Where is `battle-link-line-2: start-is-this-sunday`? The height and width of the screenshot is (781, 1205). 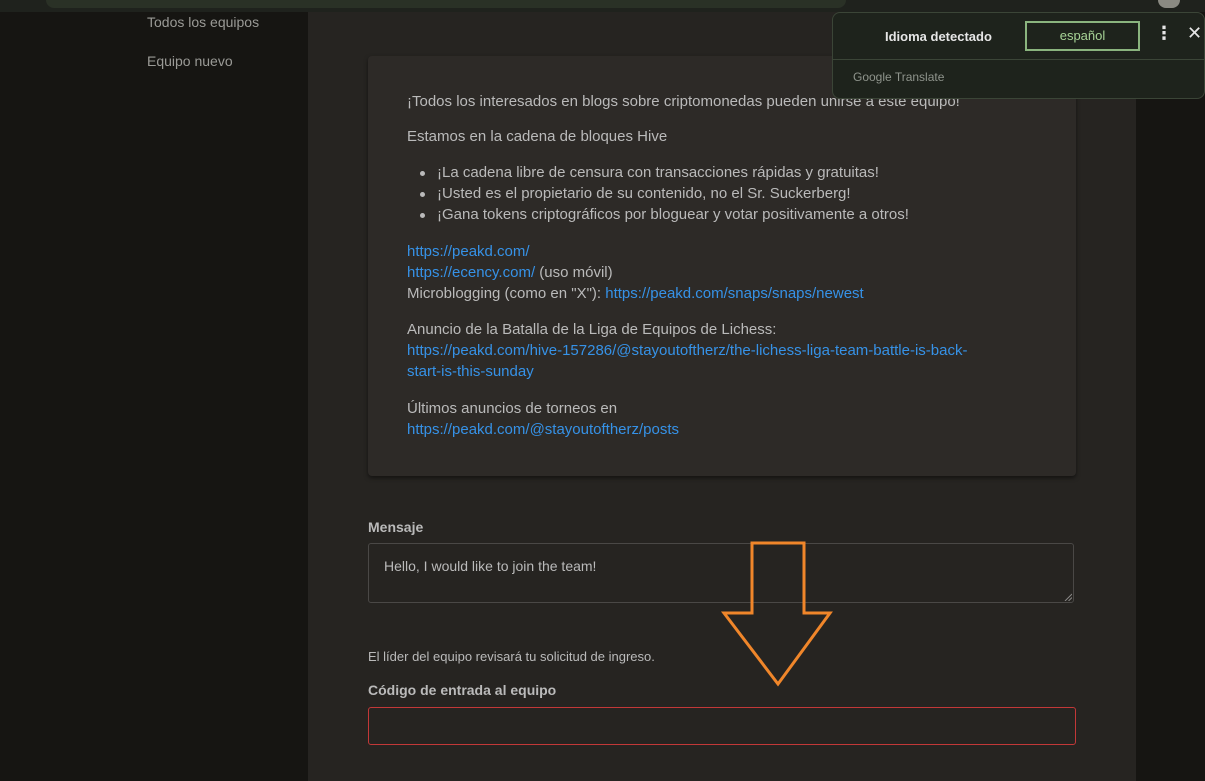 battle-link-line-2: start-is-this-sunday is located at coordinates (470, 371).